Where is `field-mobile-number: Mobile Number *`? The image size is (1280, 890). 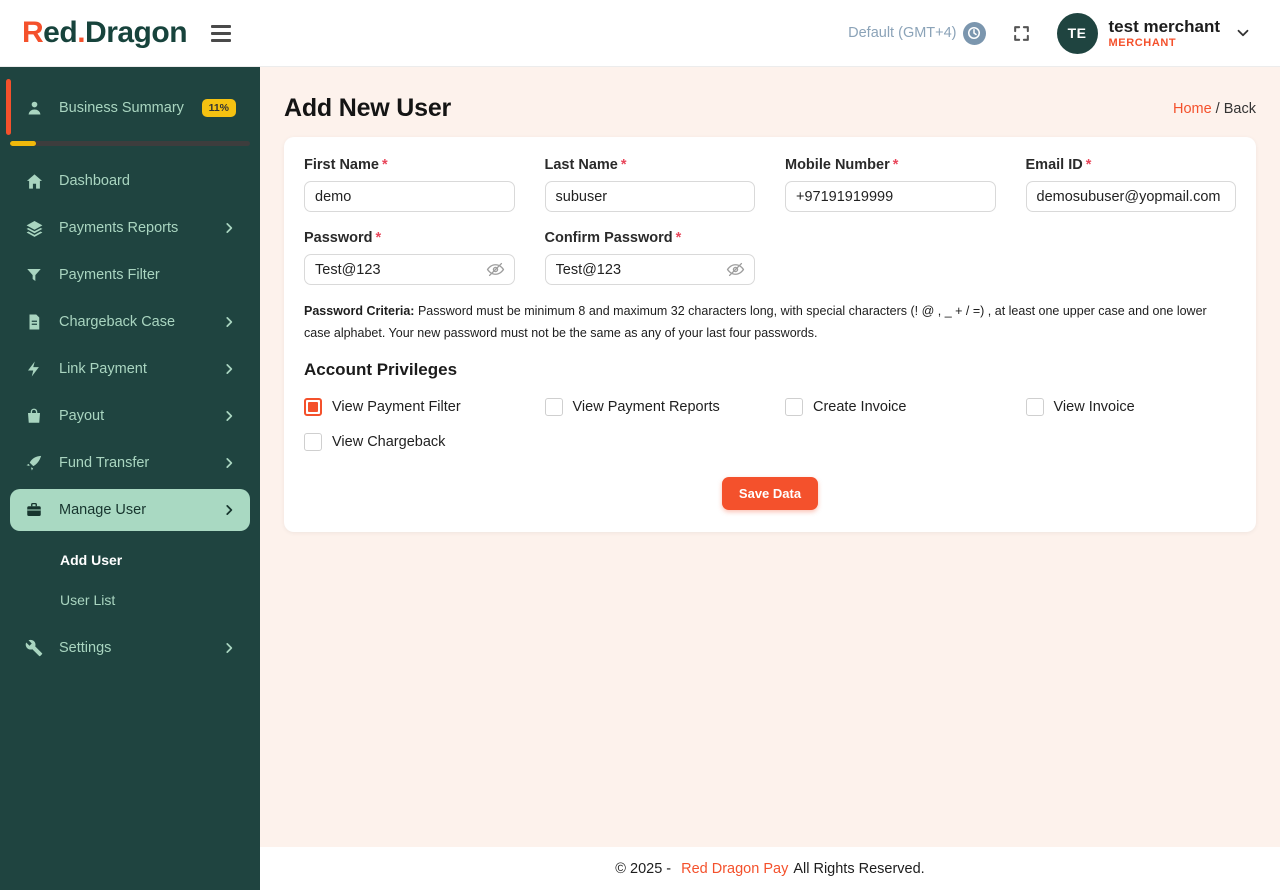
field-mobile-number: Mobile Number * is located at coordinates (890, 184).